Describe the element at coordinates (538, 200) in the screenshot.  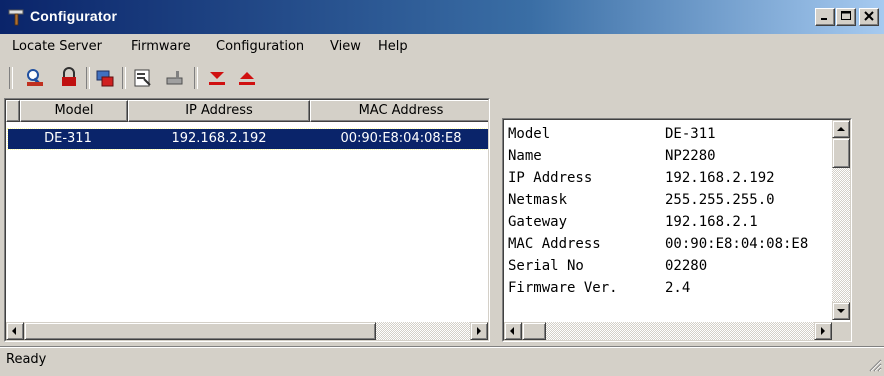
I see `detail-label: Netmask` at that location.